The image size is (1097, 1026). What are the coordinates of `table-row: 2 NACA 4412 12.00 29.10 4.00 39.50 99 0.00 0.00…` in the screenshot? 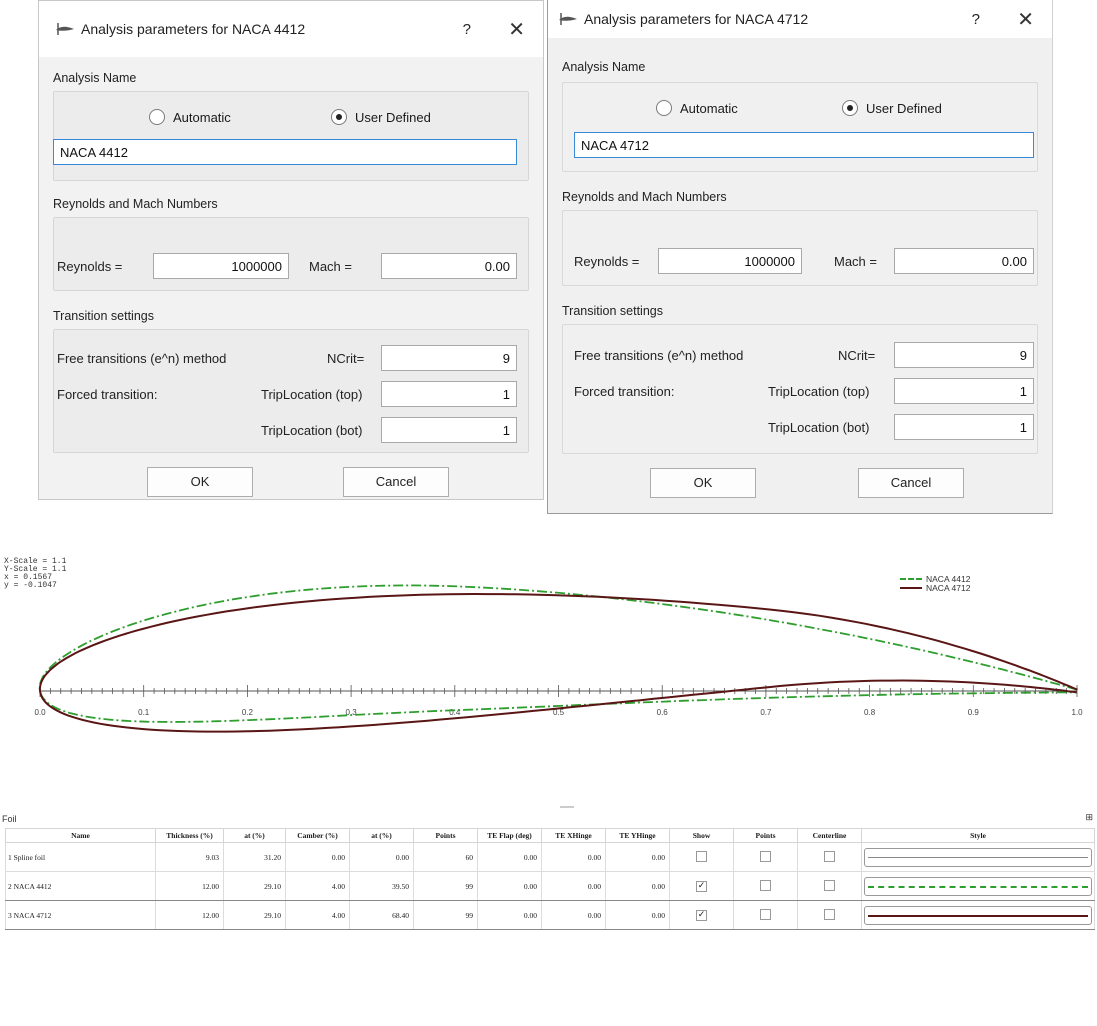 It's located at (550, 886).